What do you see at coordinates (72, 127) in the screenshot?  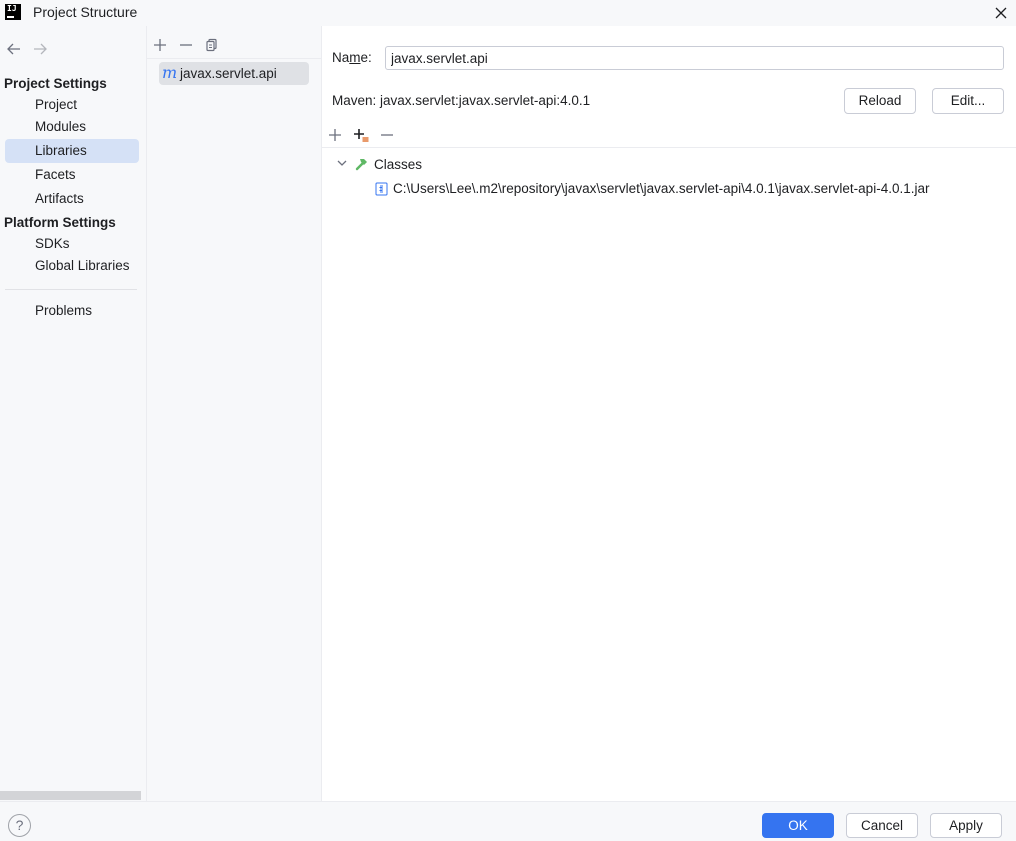 I see `nav-item-modules: Modules` at bounding box center [72, 127].